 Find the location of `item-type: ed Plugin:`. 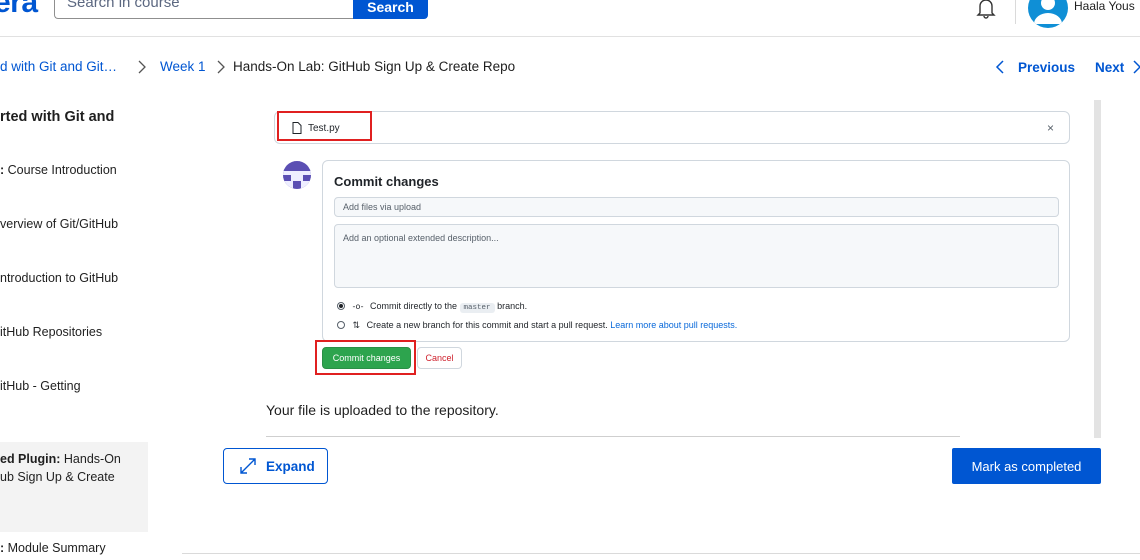

item-type: ed Plugin: is located at coordinates (30, 459).